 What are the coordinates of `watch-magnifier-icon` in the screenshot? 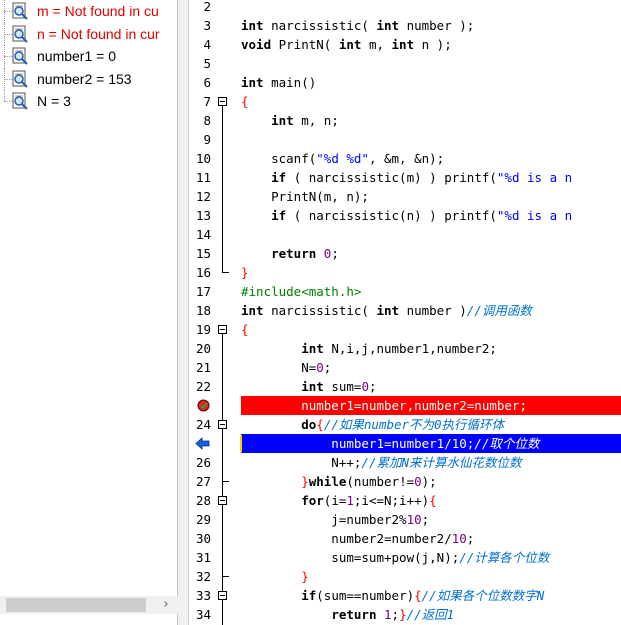 It's located at (20, 11).